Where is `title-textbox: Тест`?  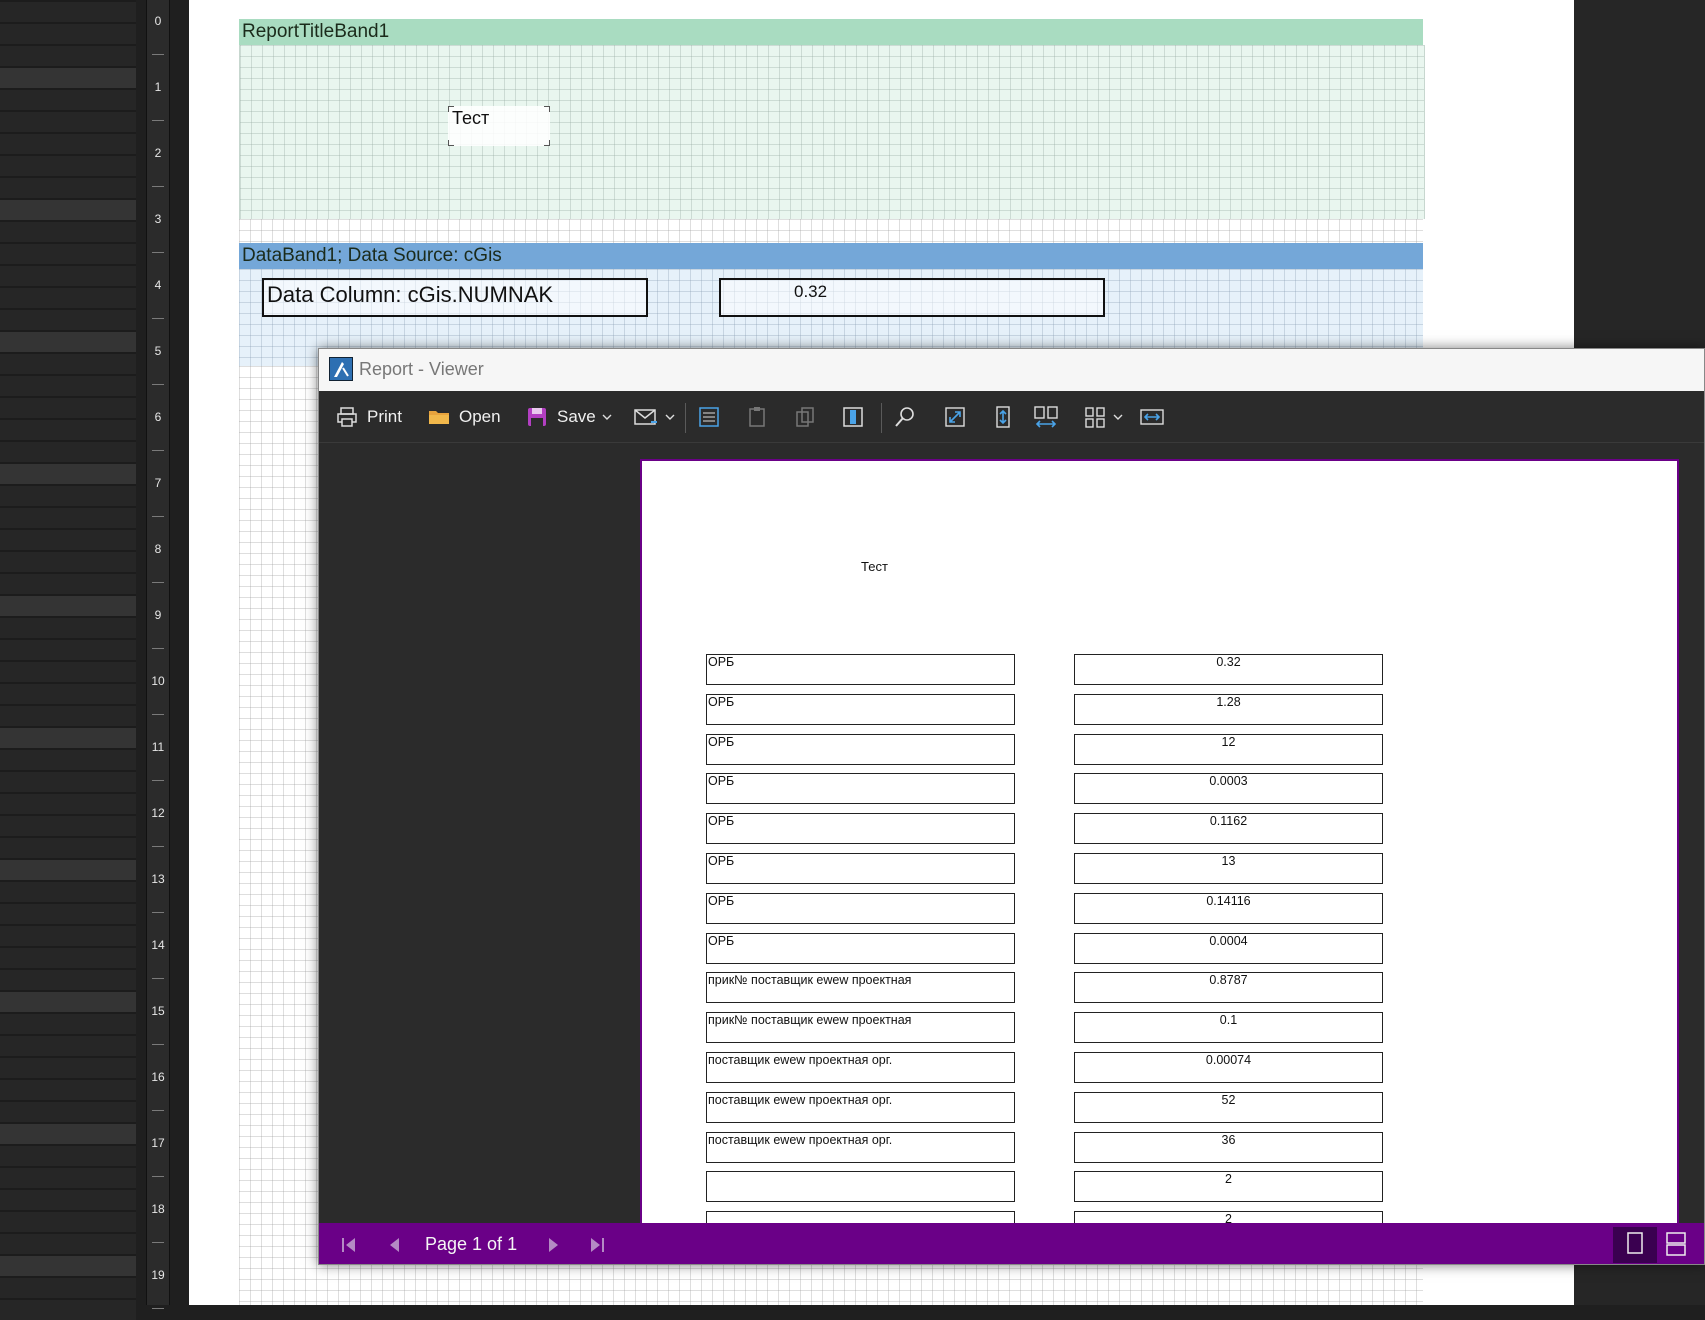
title-textbox: Тест is located at coordinates (499, 126).